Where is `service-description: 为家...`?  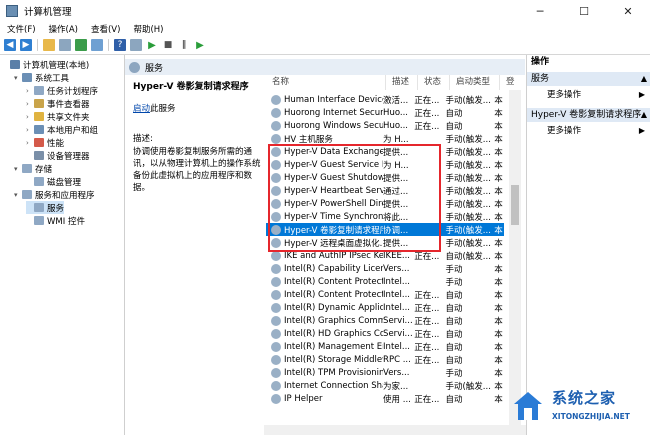
service-description: 为家... is located at coordinates (396, 386).